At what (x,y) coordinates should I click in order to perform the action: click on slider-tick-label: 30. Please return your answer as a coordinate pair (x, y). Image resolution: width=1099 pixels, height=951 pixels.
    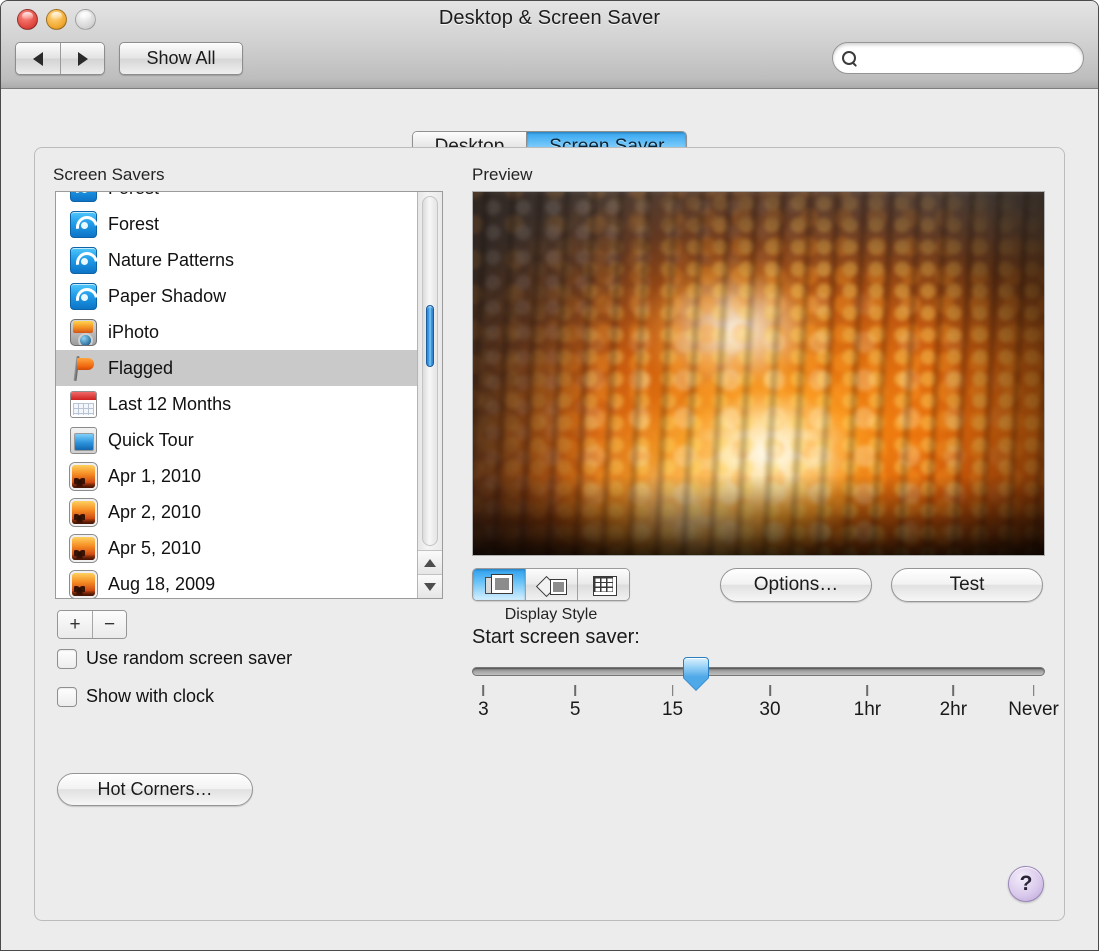
    Looking at the image, I should click on (770, 709).